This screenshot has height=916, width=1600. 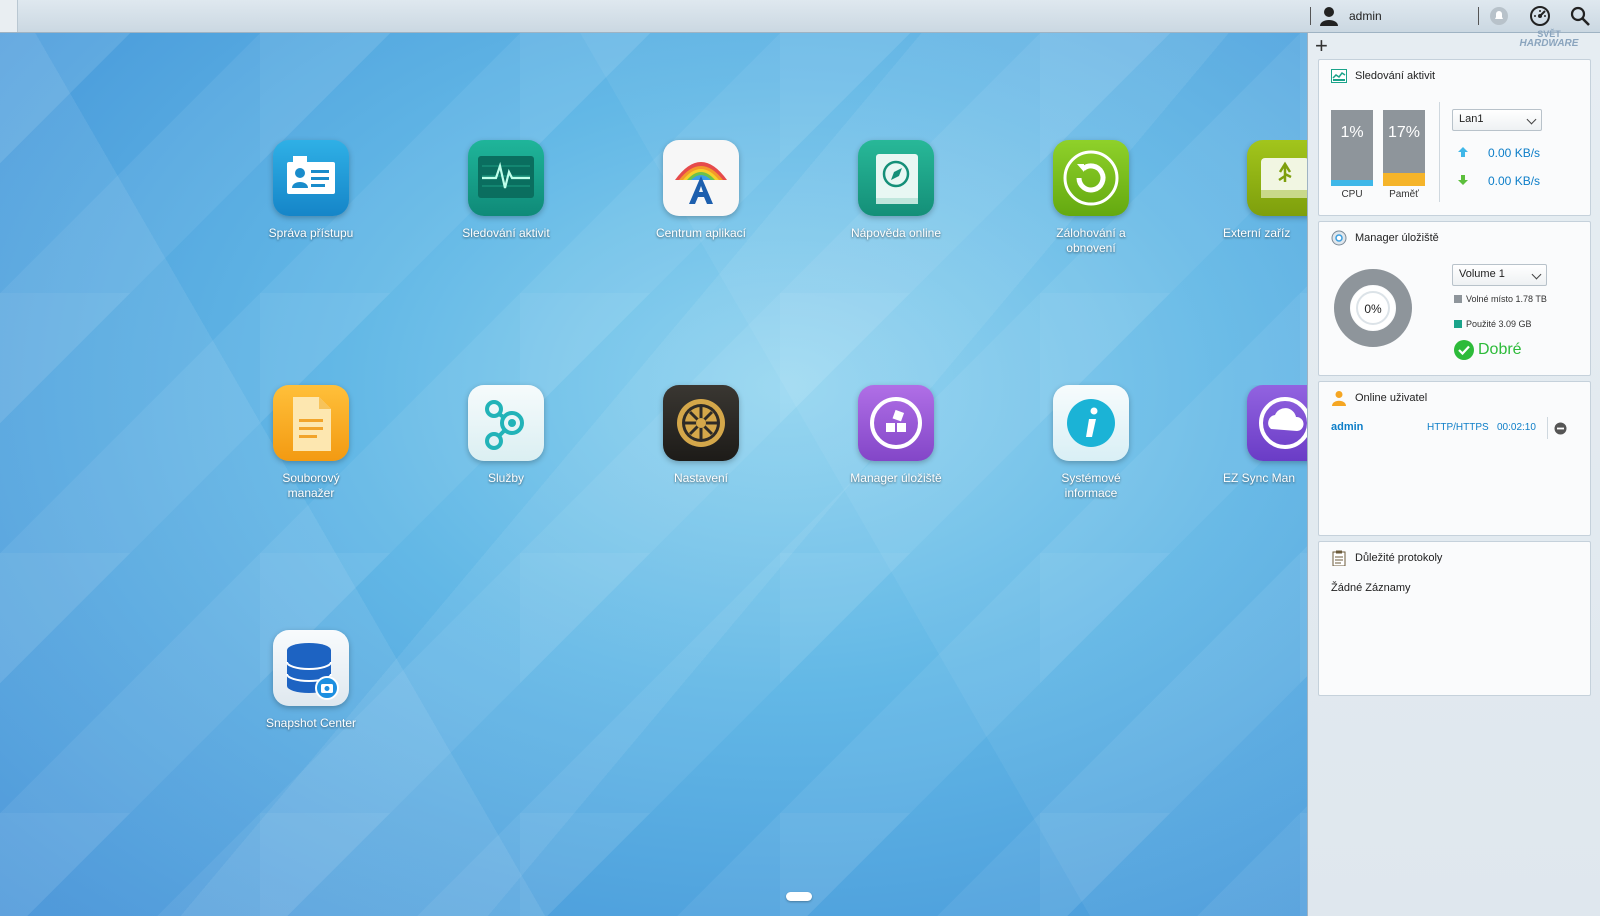 I want to click on free-space-legend: Volné místo 1.78 TB, so click(x=1500, y=299).